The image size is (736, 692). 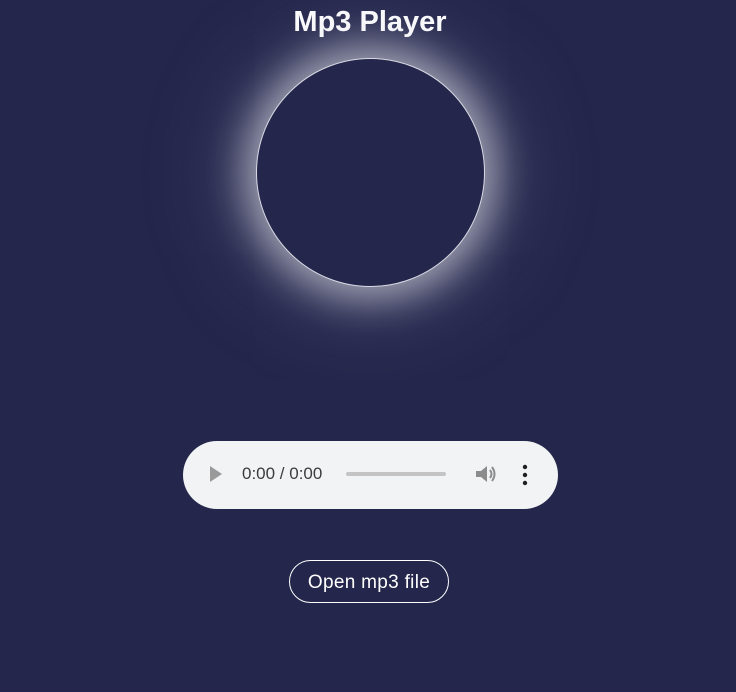 What do you see at coordinates (216, 474) in the screenshot?
I see `play-icon` at bounding box center [216, 474].